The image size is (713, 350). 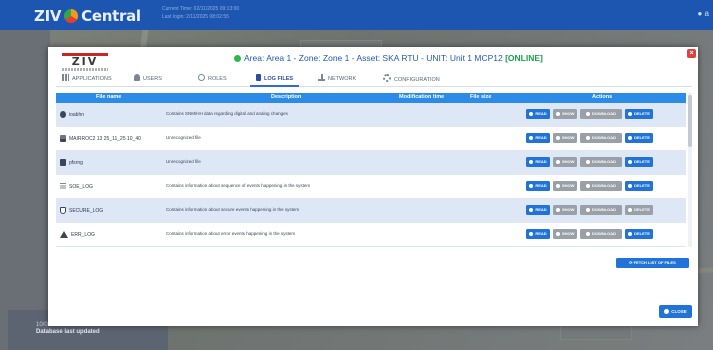 I want to click on tab-label: NETWORK, so click(x=342, y=79).